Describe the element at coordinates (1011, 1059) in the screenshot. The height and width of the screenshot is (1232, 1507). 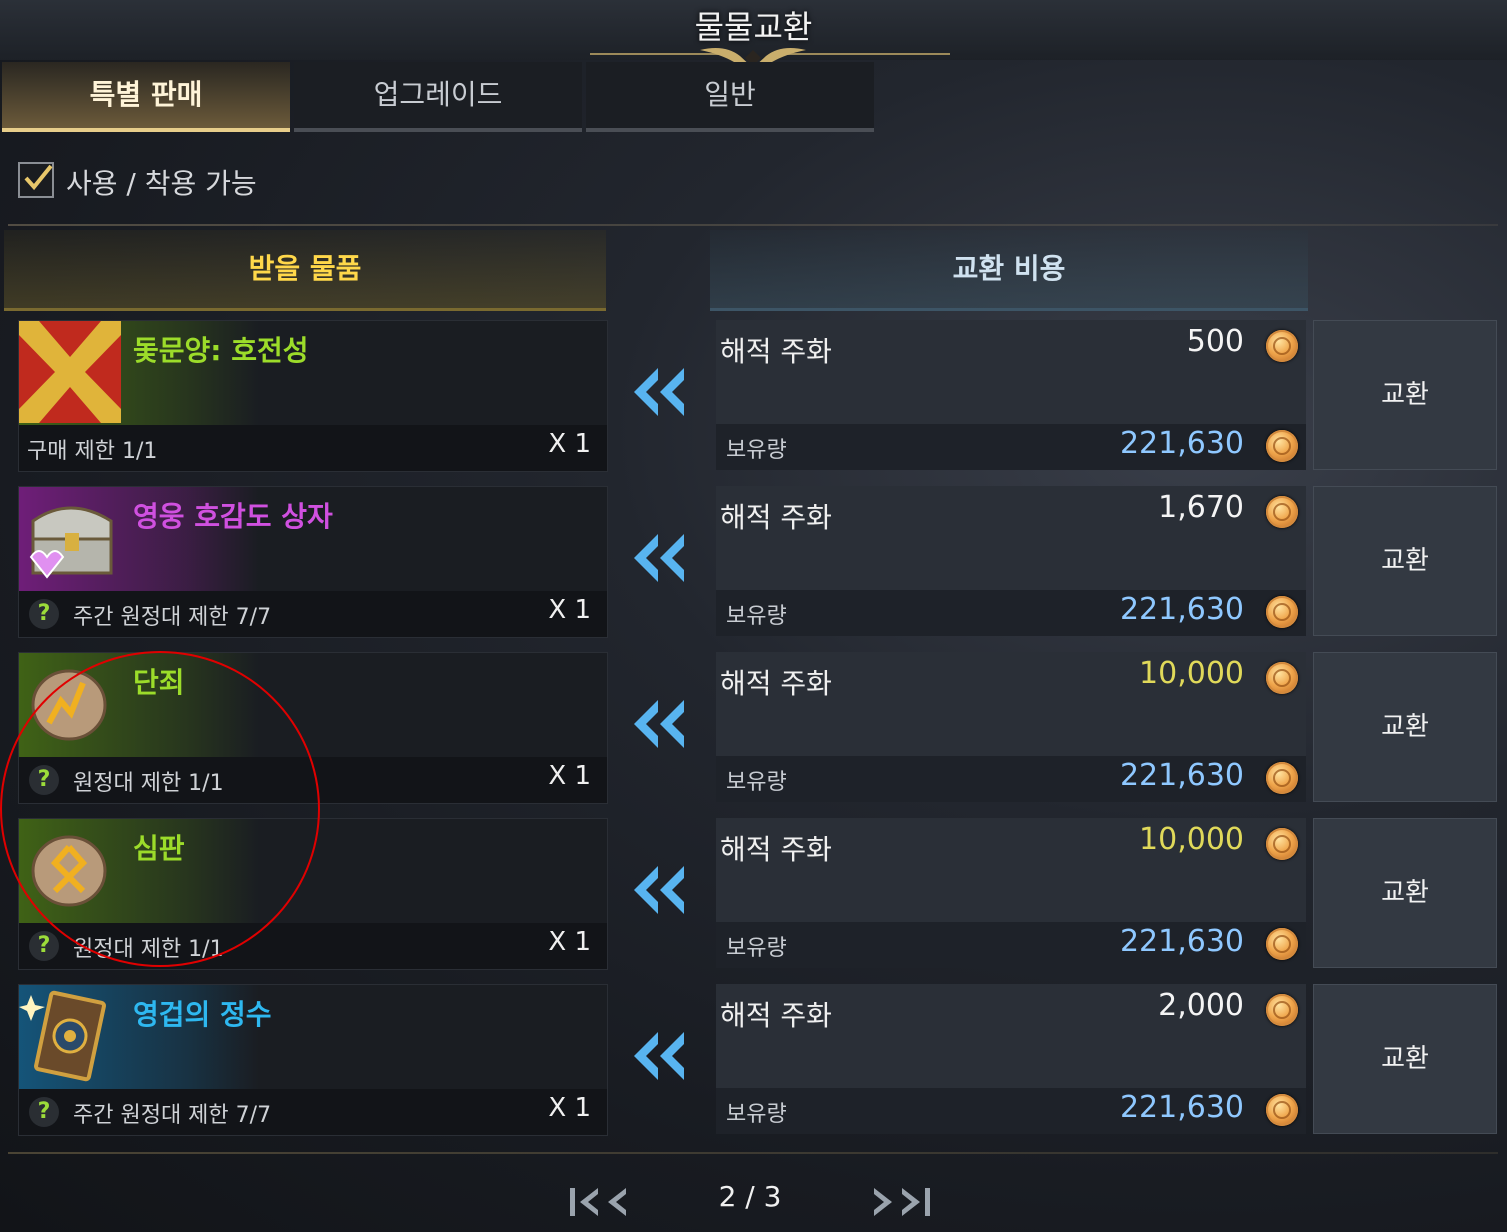
I see `cost-panel: 해적 주화 2,000 보유량 221,630` at that location.